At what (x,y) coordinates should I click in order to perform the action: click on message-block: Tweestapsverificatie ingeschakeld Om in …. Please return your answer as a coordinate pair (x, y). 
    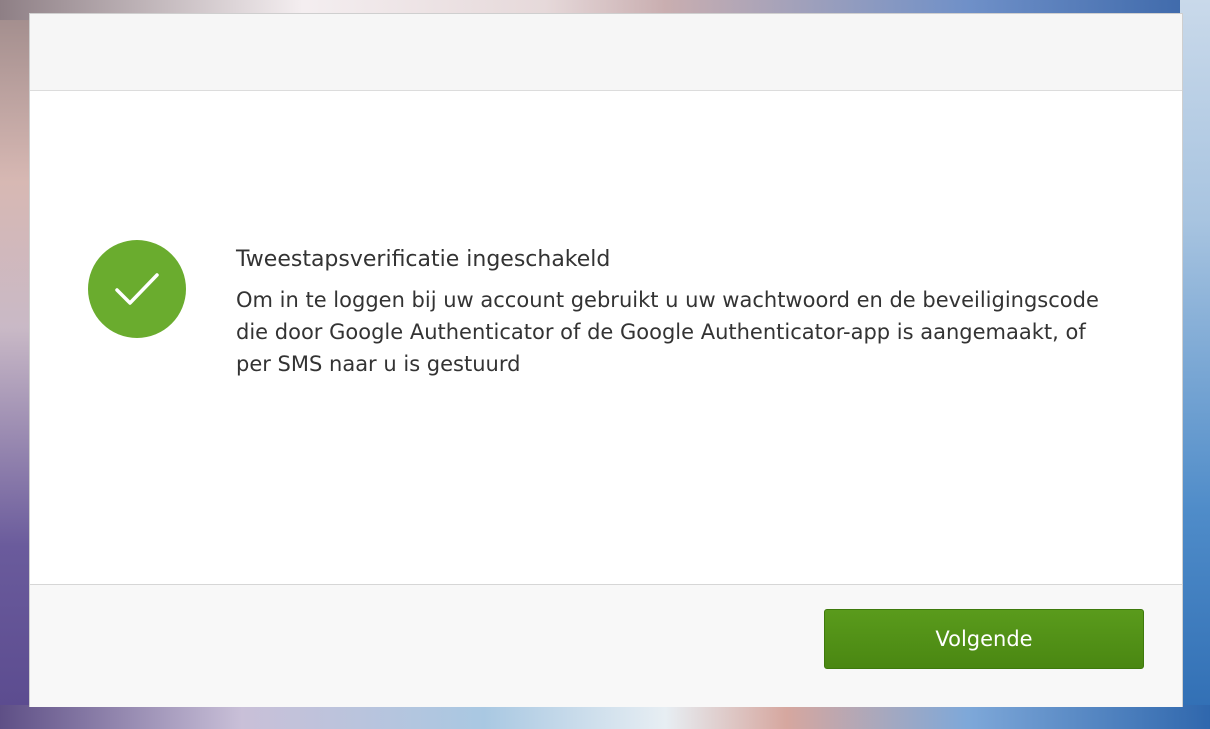
    Looking at the image, I should click on (676, 312).